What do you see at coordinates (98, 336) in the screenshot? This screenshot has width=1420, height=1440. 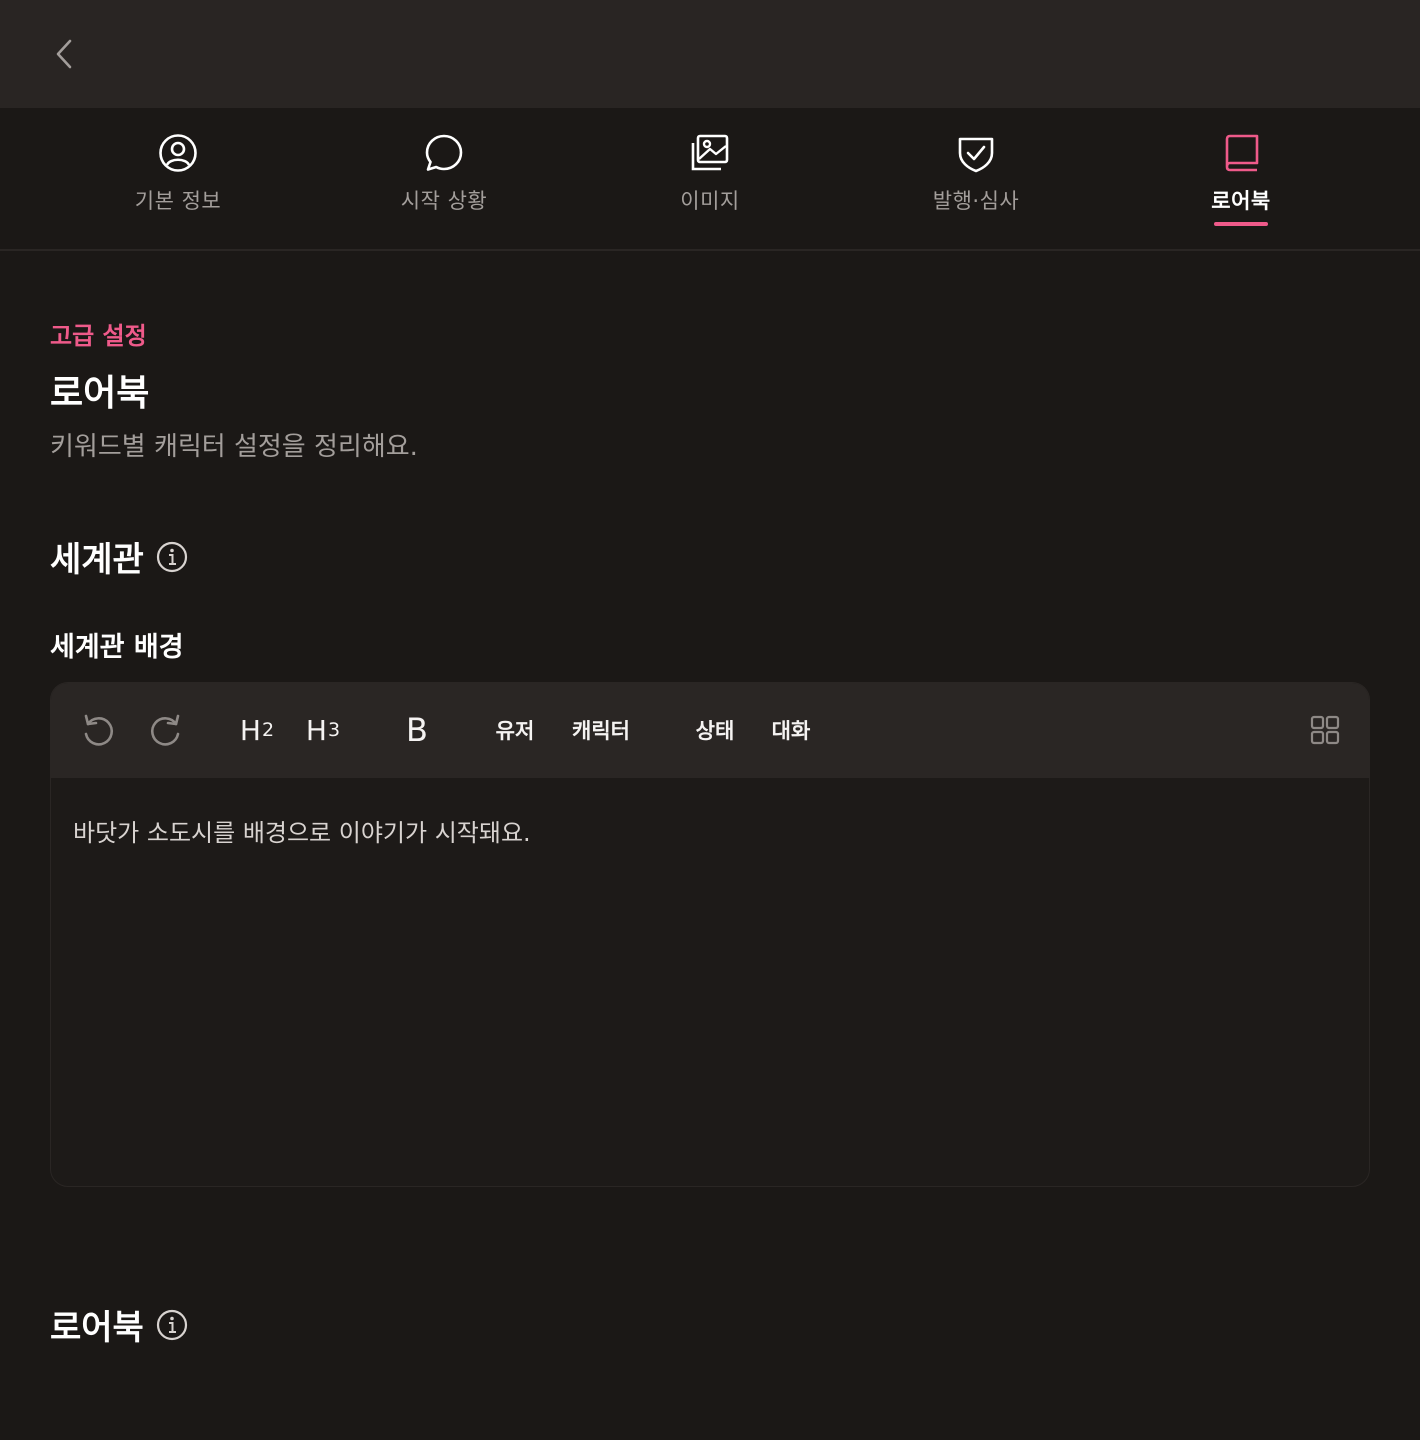 I see `section-eyebrow: 고급 설정` at bounding box center [98, 336].